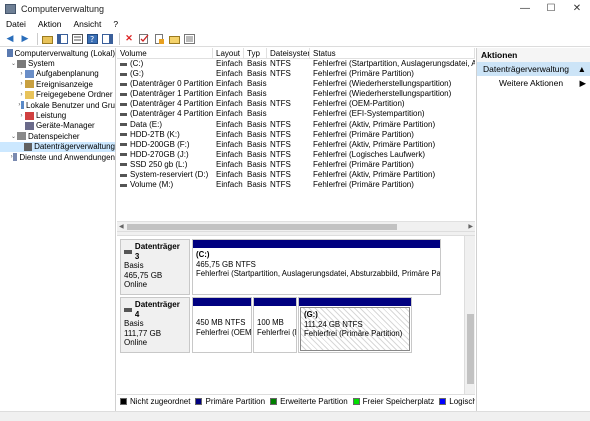 The width and height of the screenshot is (590, 421). Describe the element at coordinates (533, 69) in the screenshot. I see `actions-section-datentraegerverwaltung: Datenträgerverwaltung ▲` at that location.